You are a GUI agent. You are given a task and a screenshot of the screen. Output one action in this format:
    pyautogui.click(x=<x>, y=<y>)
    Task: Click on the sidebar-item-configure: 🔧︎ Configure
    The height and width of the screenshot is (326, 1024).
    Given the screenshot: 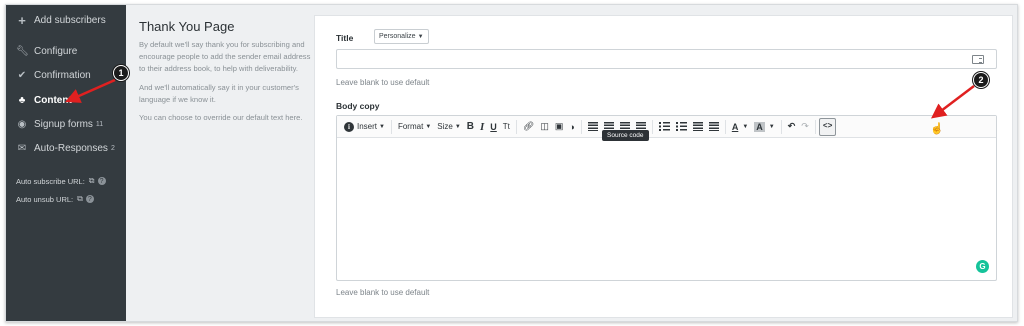 What is the action you would take?
    pyautogui.click(x=46, y=51)
    